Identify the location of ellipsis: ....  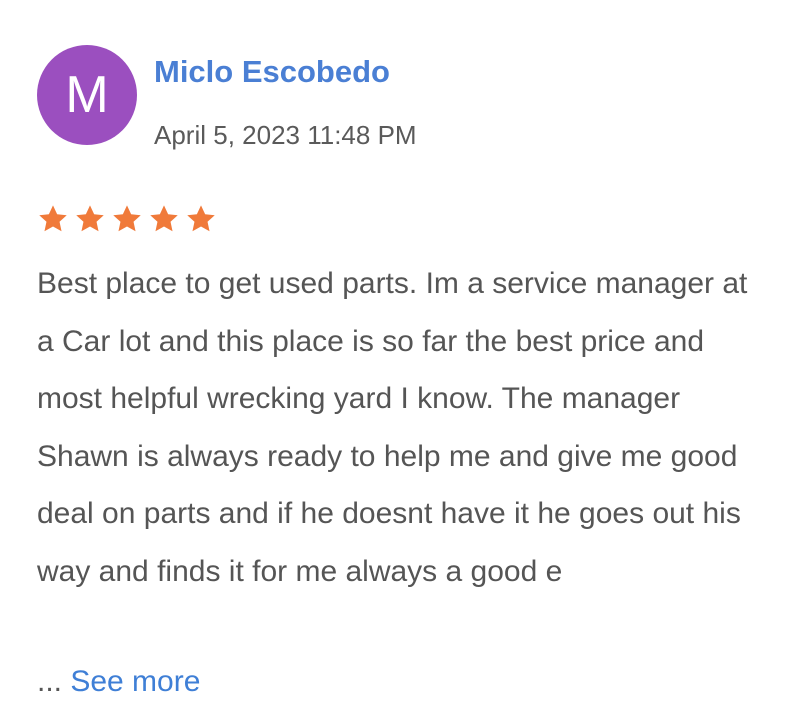
(54, 681).